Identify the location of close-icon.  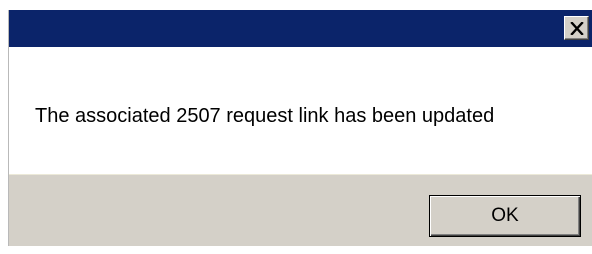
(576, 28).